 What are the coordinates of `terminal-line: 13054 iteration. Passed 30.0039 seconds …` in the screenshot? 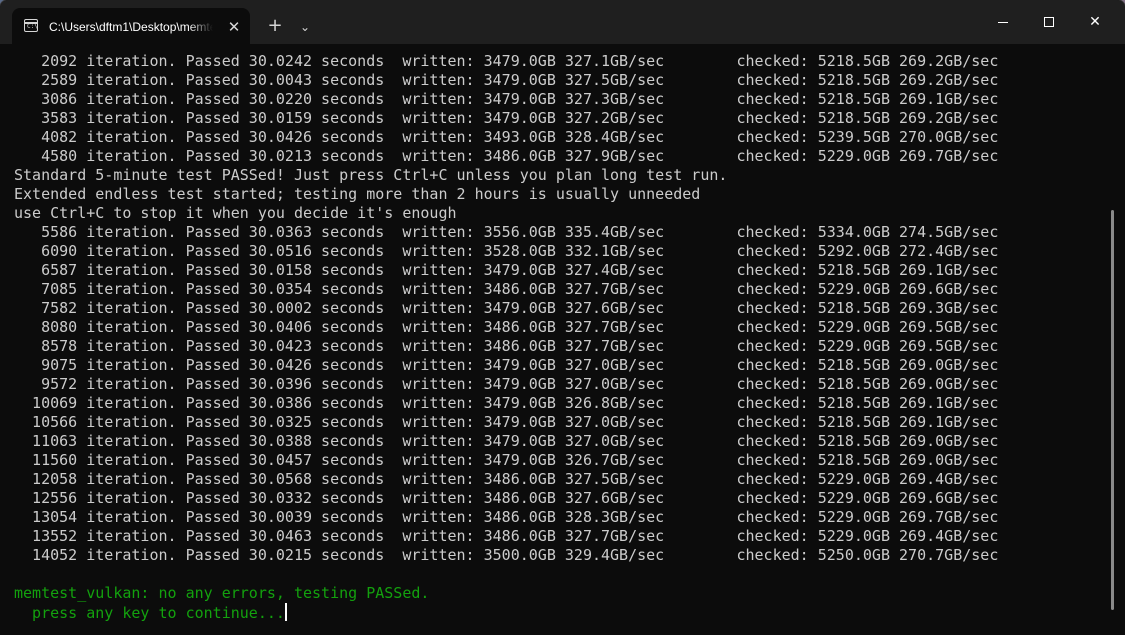 It's located at (506, 517).